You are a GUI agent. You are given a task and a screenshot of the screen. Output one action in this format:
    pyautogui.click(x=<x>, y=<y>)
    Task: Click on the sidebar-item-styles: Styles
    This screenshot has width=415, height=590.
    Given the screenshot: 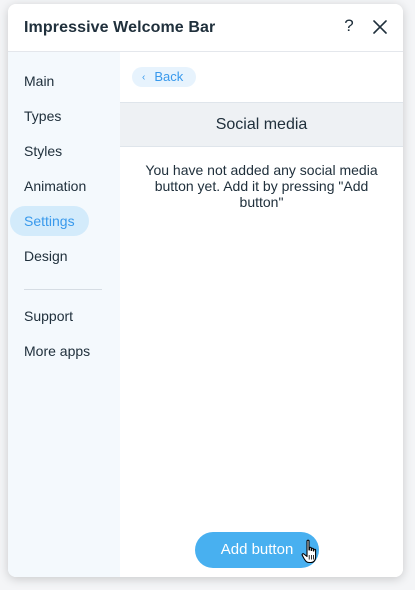 What is the action you would take?
    pyautogui.click(x=43, y=151)
    